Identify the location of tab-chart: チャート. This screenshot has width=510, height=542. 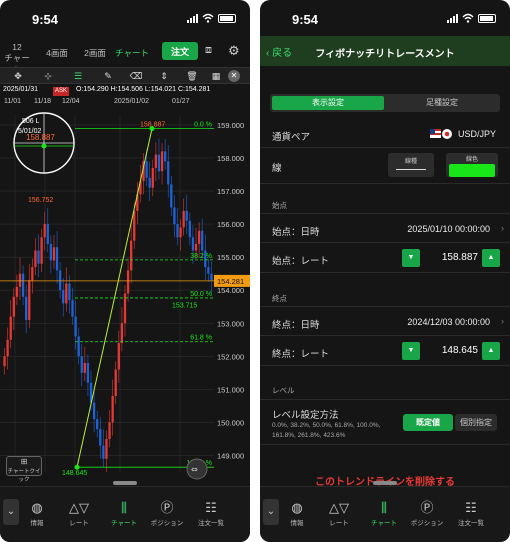
(132, 53).